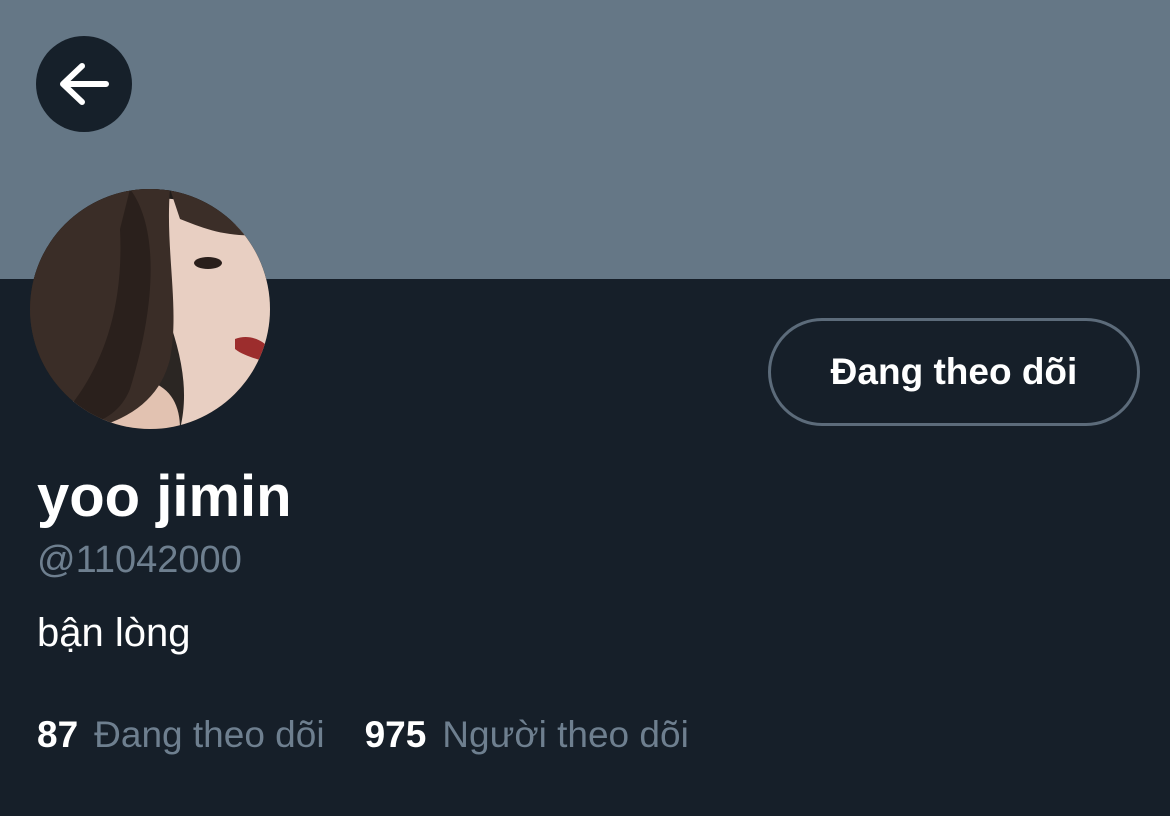 This screenshot has height=816, width=1170. I want to click on following-count: 87, so click(58, 734).